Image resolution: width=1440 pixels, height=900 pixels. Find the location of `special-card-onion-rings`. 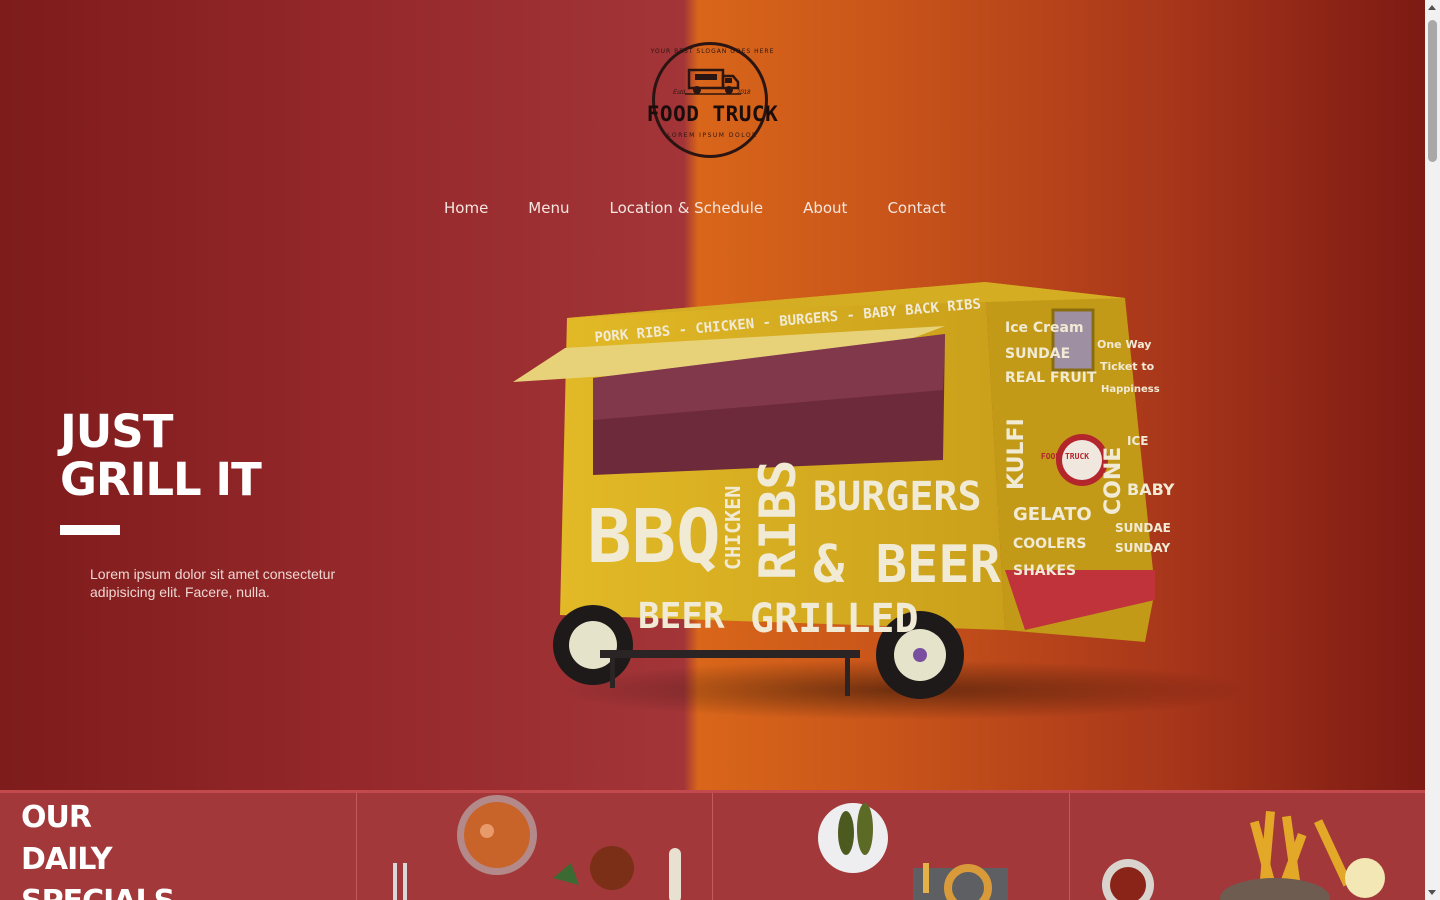

special-card-onion-rings is located at coordinates (891, 846).